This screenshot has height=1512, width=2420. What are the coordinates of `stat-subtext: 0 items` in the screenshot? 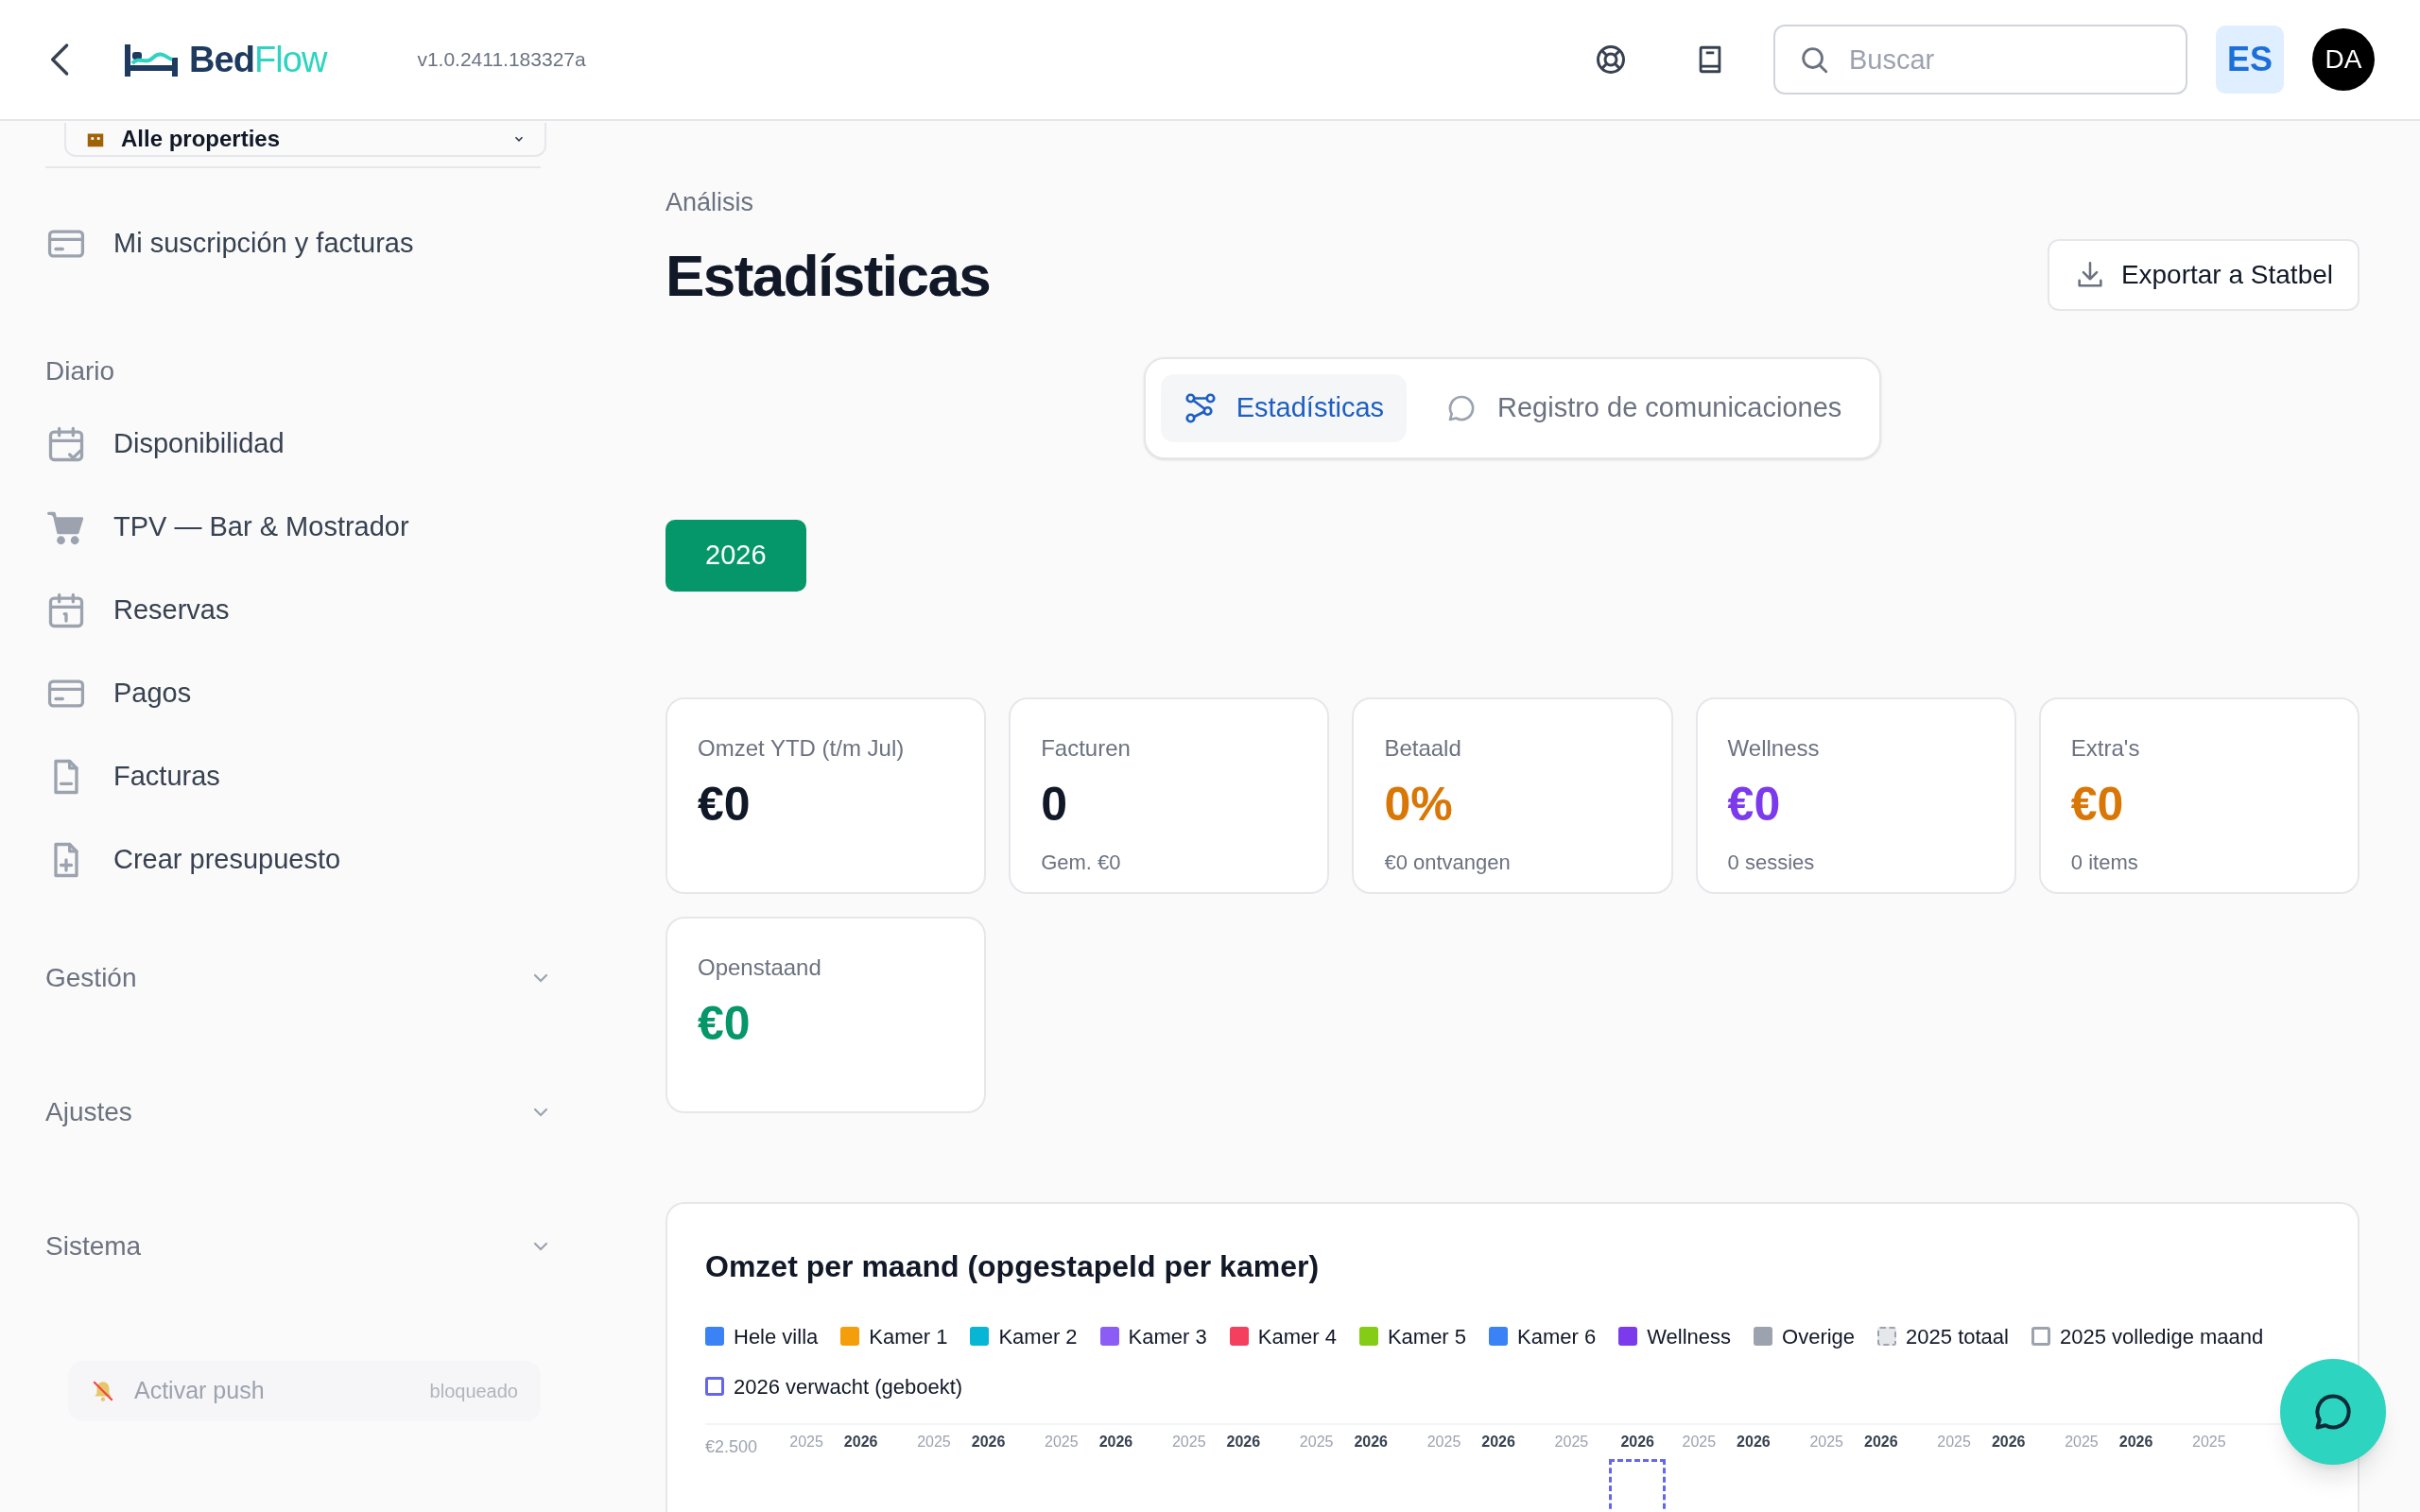 It's located at (2104, 862).